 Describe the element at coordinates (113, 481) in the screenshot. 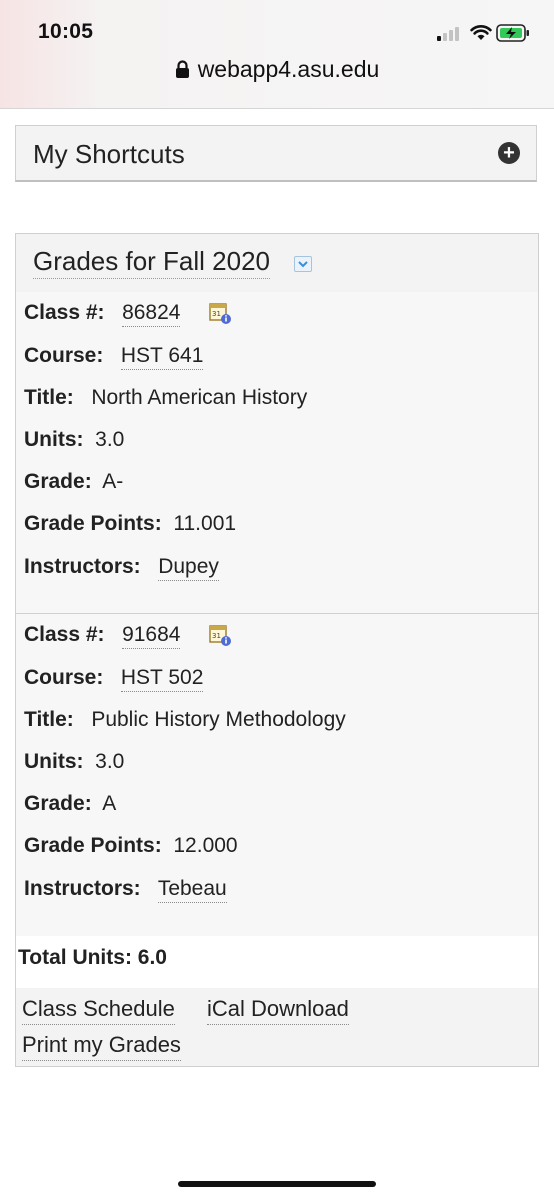

I see `grade-value: A-` at that location.